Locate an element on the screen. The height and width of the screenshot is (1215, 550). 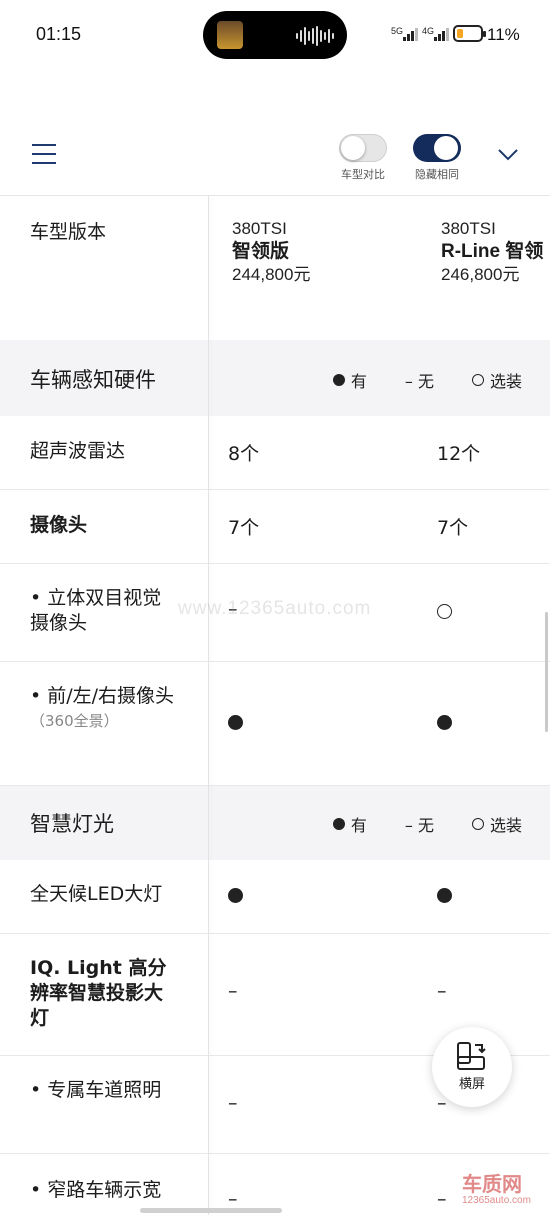
landscape-button: 横屏 is located at coordinates (472, 1067).